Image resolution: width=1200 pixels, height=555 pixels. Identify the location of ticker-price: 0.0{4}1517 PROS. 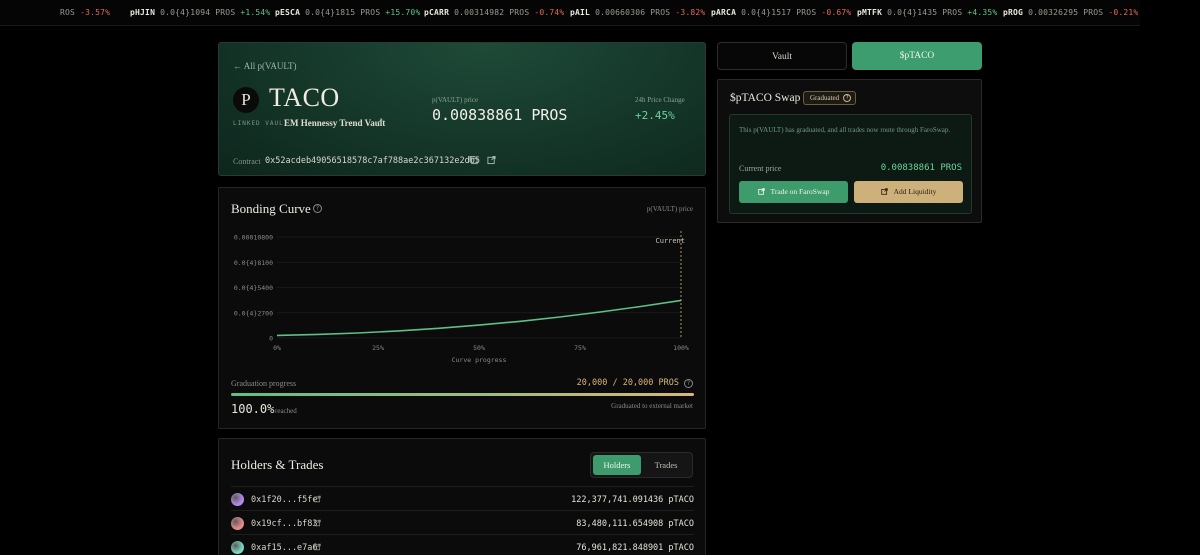
(779, 12).